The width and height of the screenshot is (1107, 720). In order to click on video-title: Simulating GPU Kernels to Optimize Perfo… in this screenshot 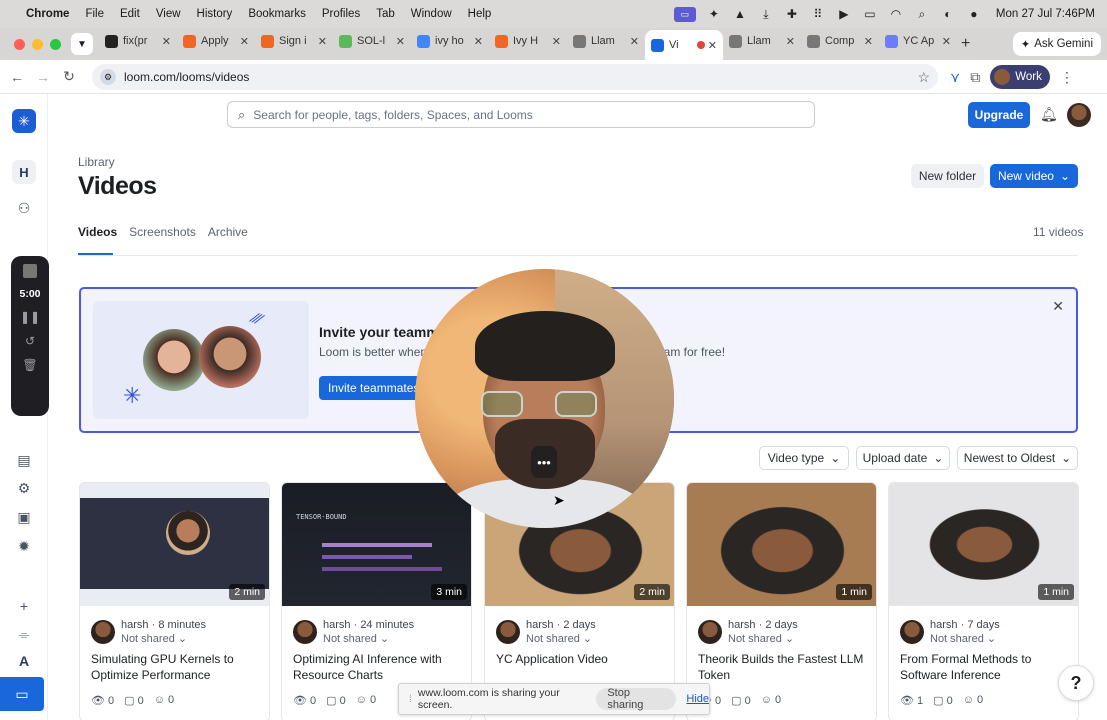, I will do `click(177, 667)`.